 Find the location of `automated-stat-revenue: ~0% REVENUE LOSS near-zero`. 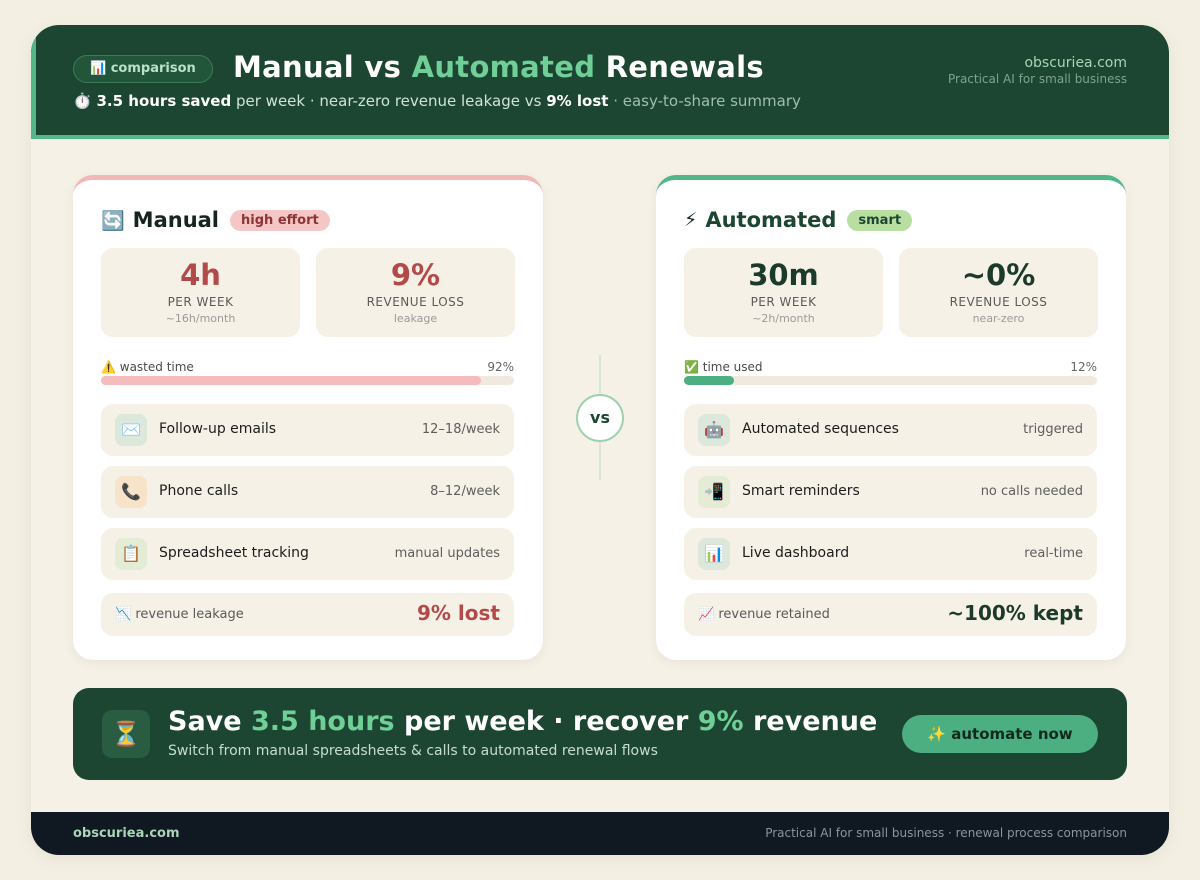

automated-stat-revenue: ~0% REVENUE LOSS near-zero is located at coordinates (998, 292).